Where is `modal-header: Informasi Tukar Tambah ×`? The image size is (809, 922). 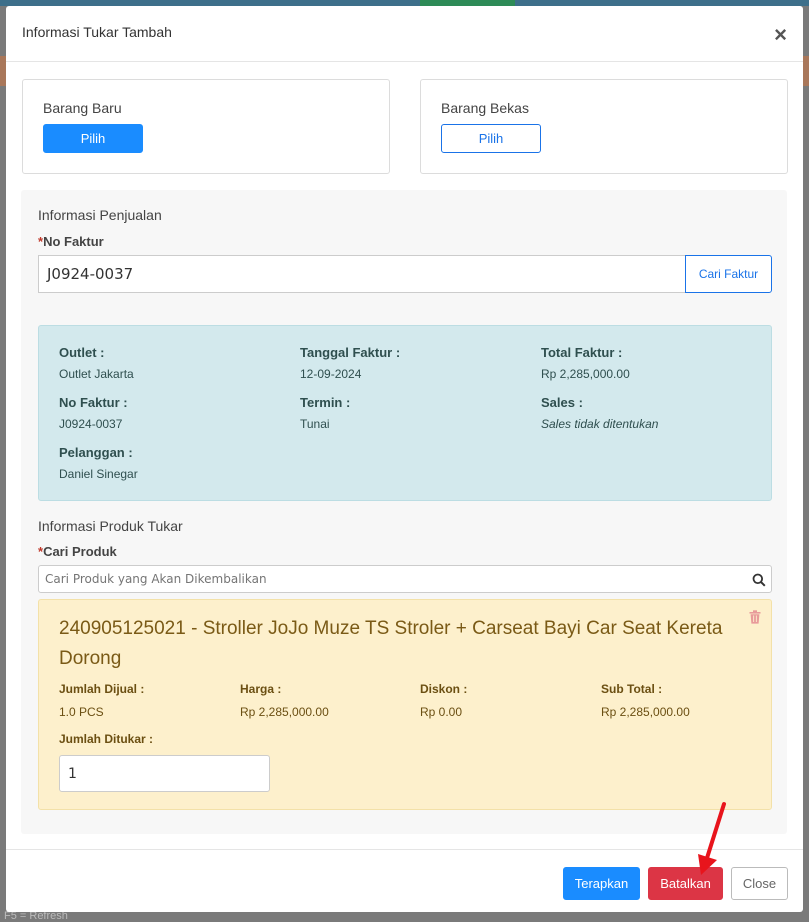
modal-header: Informasi Tukar Tambah × is located at coordinates (404, 34).